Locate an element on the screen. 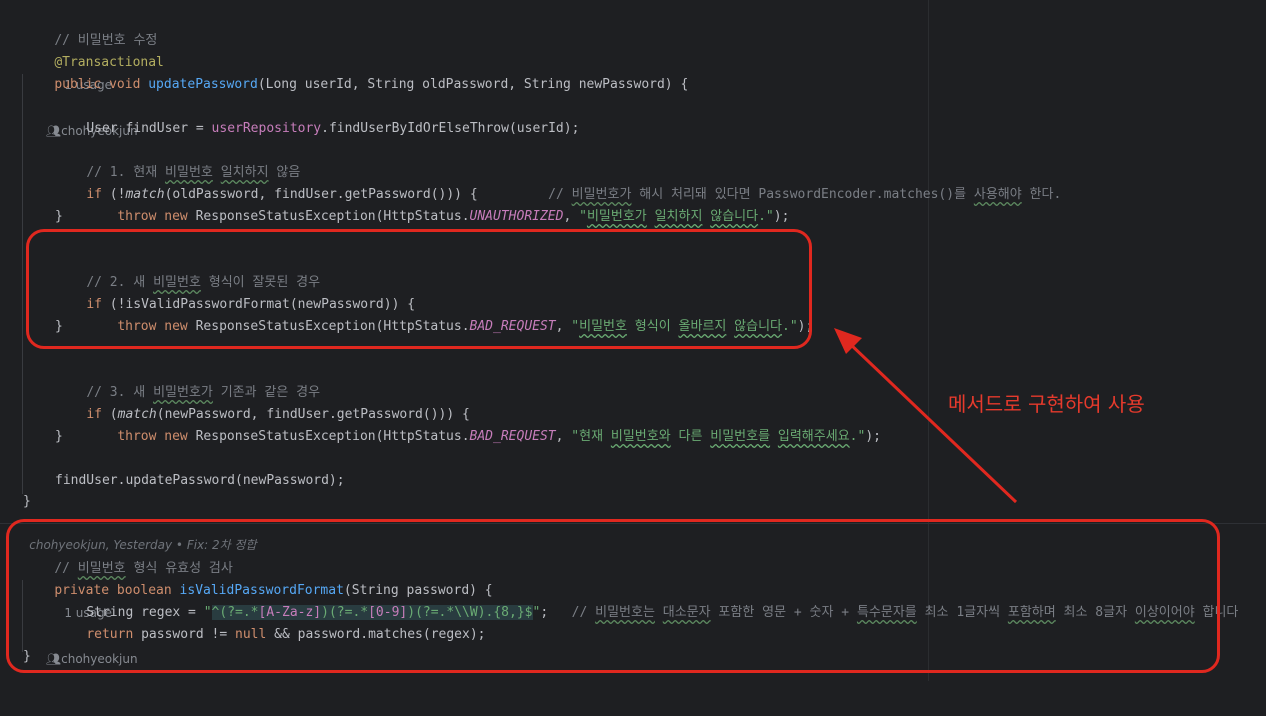 The image size is (1266, 716). callout-arrow is located at coordinates (926, 416).